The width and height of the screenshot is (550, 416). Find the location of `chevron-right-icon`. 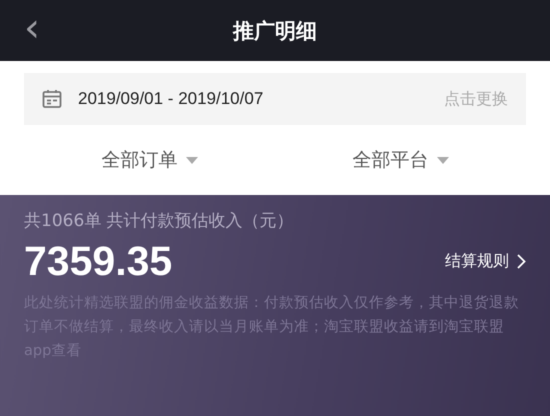

chevron-right-icon is located at coordinates (521, 261).